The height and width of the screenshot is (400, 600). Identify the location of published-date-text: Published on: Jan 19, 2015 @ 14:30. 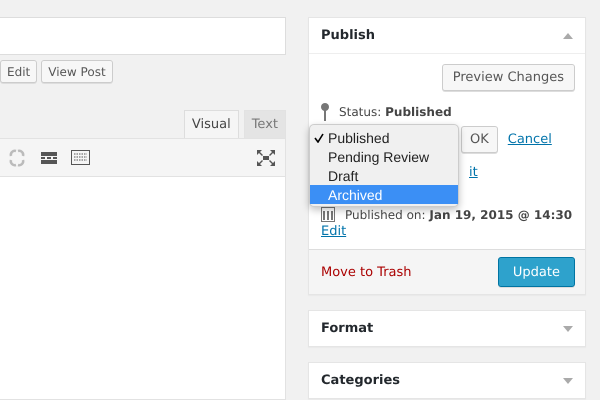
(458, 215).